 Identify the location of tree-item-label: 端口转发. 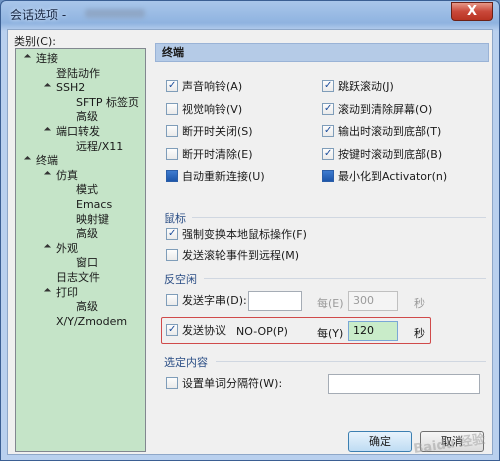
(78, 131).